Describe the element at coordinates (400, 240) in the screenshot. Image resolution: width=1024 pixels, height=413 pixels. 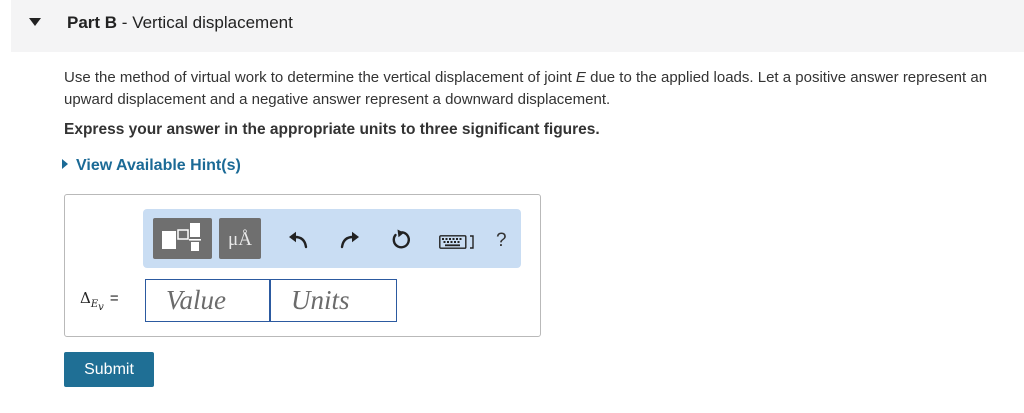
I see `reset-icon` at that location.